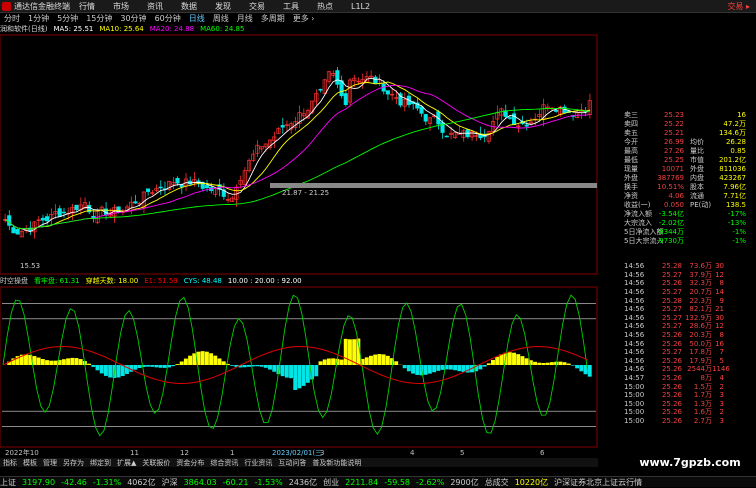 The height and width of the screenshot is (488, 756). I want to click on date-tick: 3, so click(322, 453).